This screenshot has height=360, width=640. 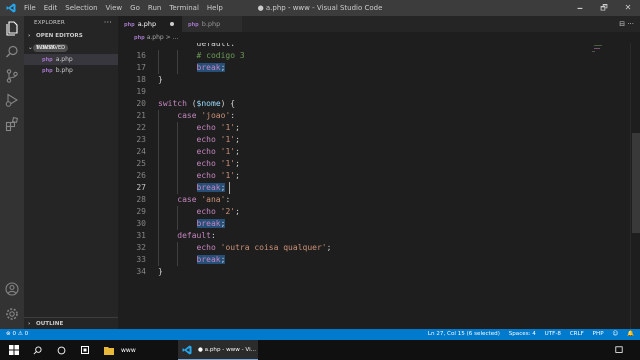 What do you see at coordinates (141, 259) in the screenshot?
I see `line-number: 33` at bounding box center [141, 259].